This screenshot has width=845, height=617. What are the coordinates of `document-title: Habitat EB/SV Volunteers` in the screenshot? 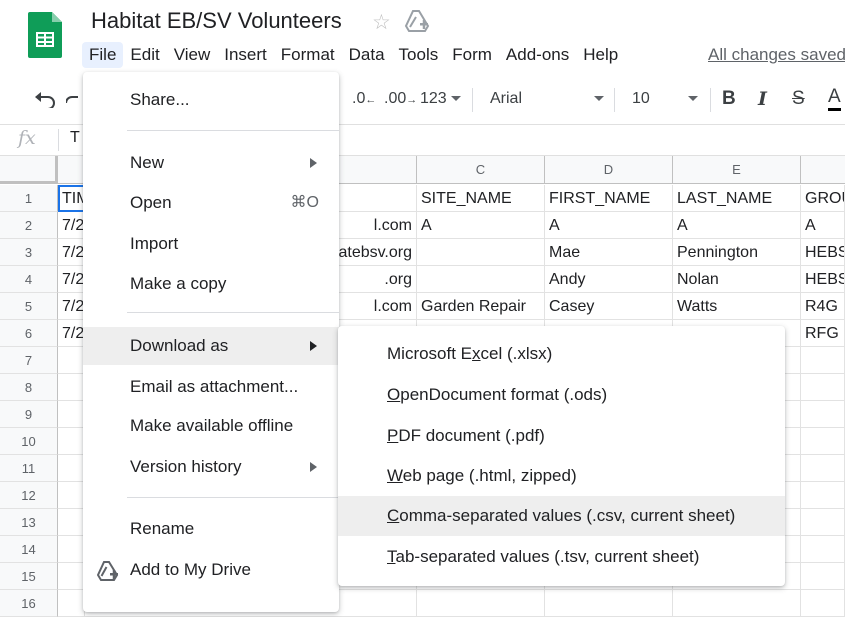 It's located at (216, 21).